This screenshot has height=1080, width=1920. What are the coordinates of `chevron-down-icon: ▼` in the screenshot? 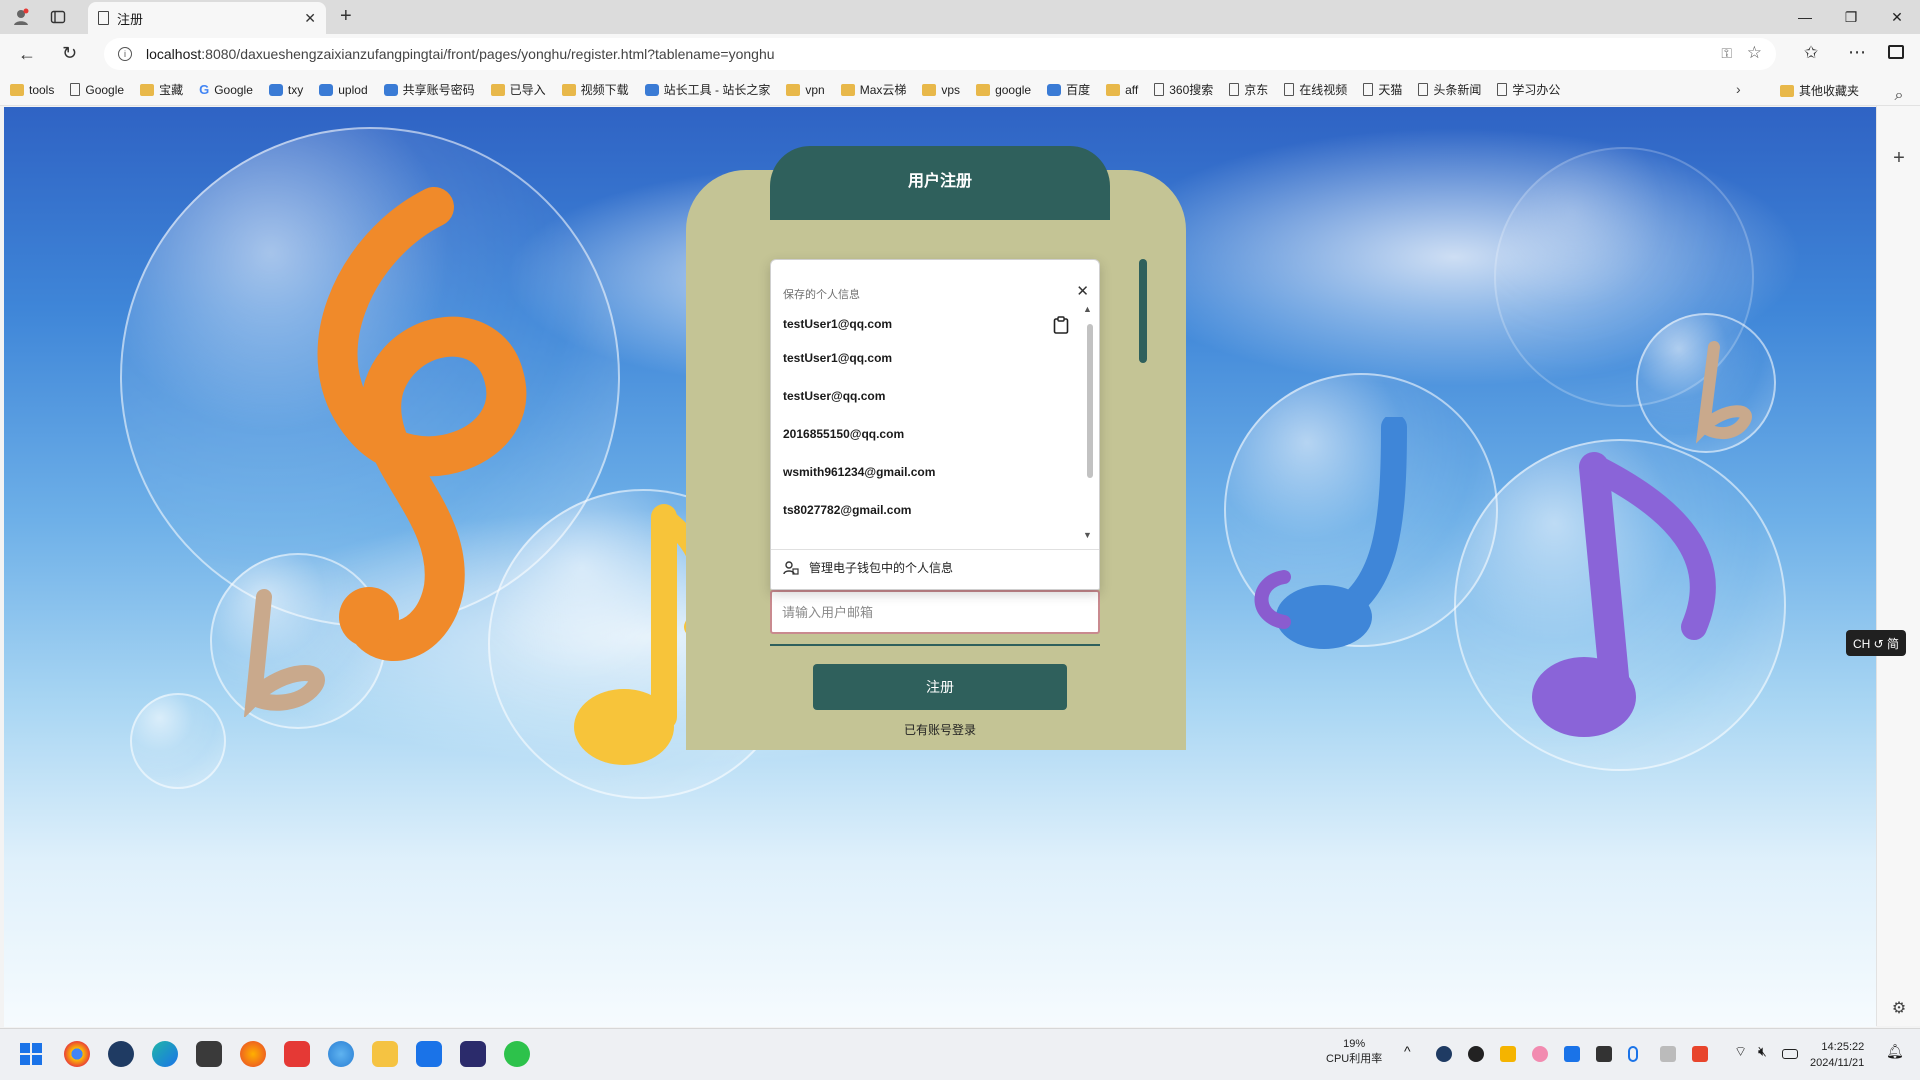 It's located at (1087, 535).